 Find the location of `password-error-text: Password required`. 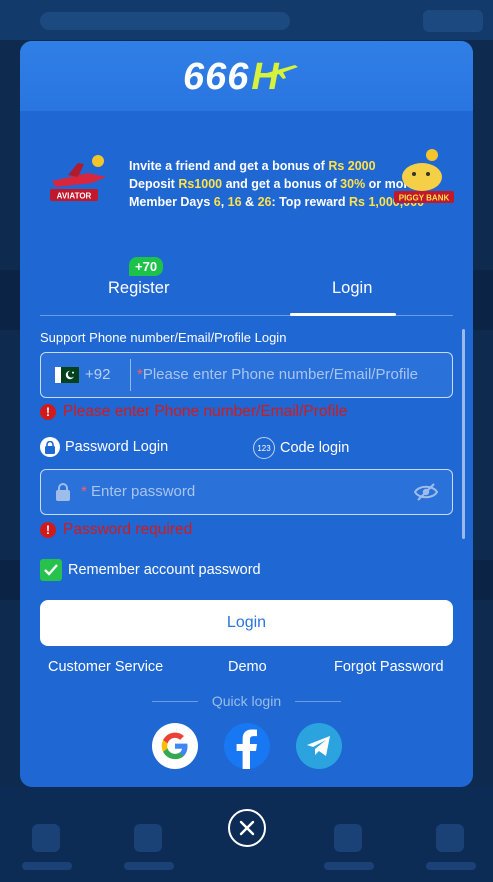

password-error-text: Password required is located at coordinates (128, 529).